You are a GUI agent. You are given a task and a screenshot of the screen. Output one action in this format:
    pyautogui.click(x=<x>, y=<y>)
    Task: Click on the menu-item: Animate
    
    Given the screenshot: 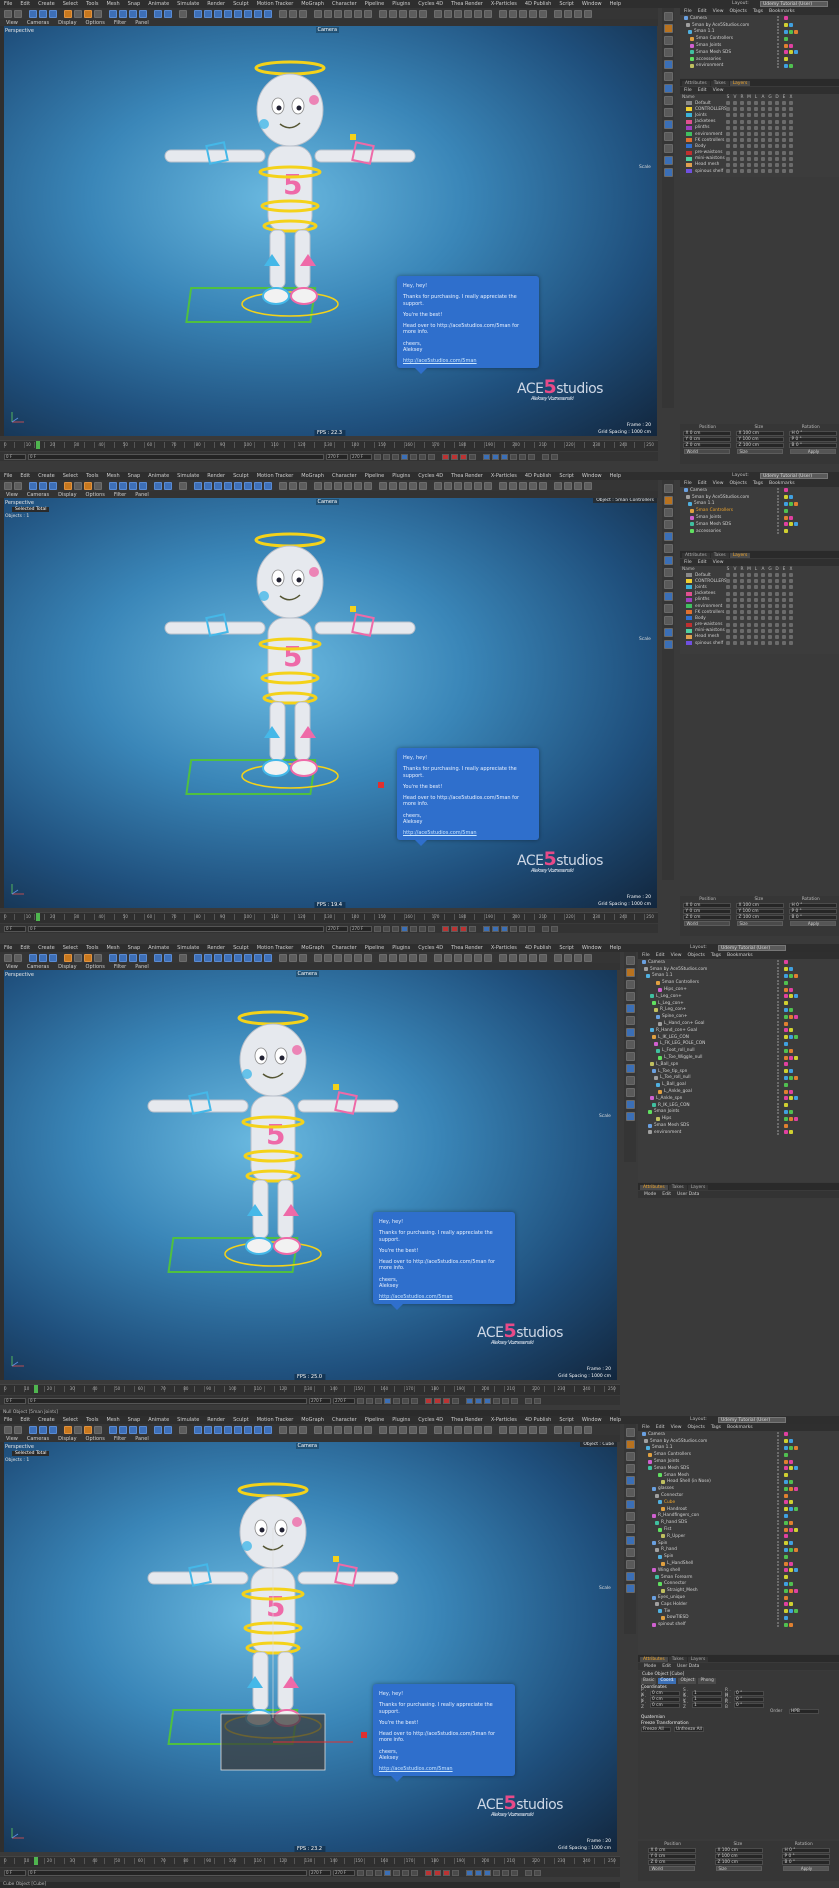 What is the action you would take?
    pyautogui.click(x=158, y=948)
    